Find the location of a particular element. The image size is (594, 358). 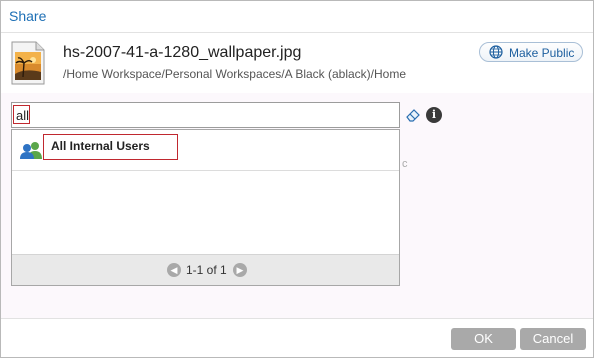

make-public-label: Make Public is located at coordinates (542, 53).